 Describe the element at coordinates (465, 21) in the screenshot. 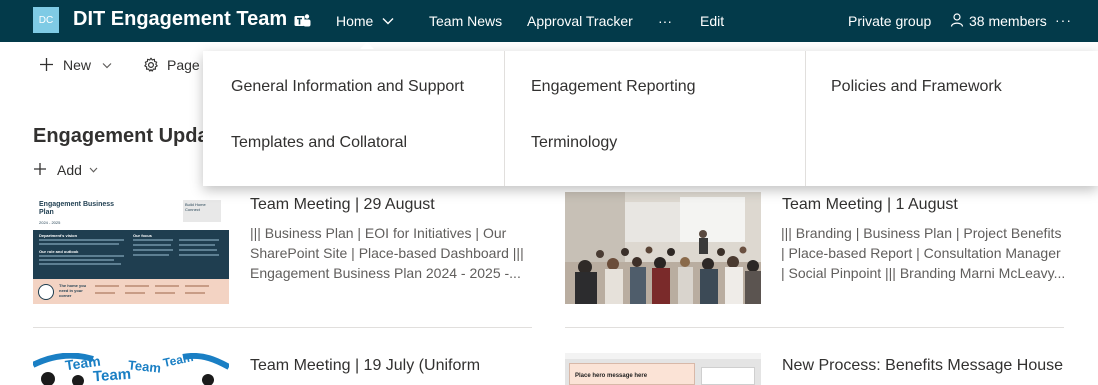

I see `nav-team-news: Team News` at that location.